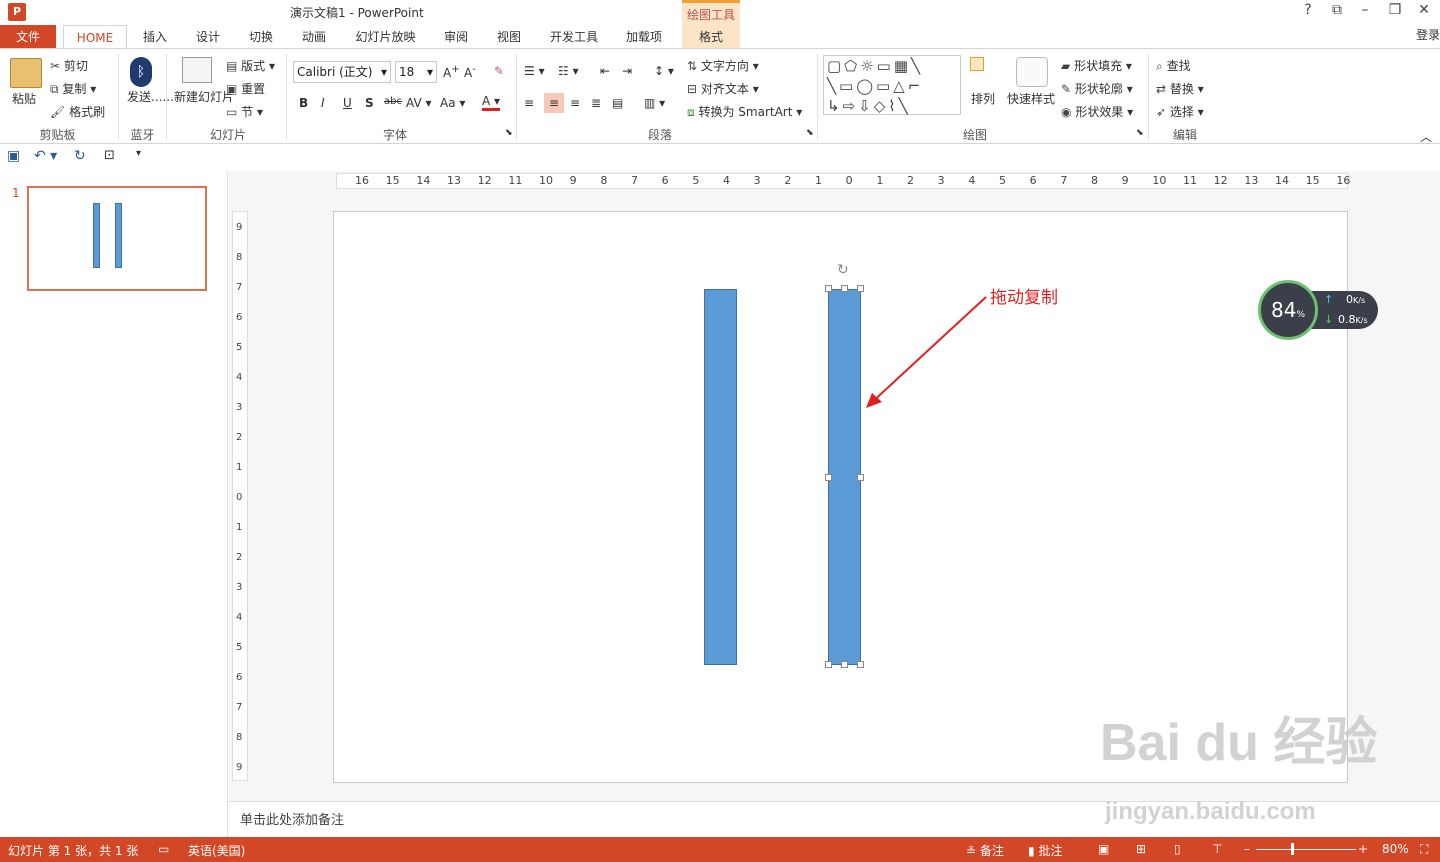 The height and width of the screenshot is (862, 1440). What do you see at coordinates (892, 85) in the screenshot?
I see `shapes-gallery: ▢⬠☼▭▦╲ ╲▭◯▭△⌐ ↳⇨⇩◇⌇╲` at bounding box center [892, 85].